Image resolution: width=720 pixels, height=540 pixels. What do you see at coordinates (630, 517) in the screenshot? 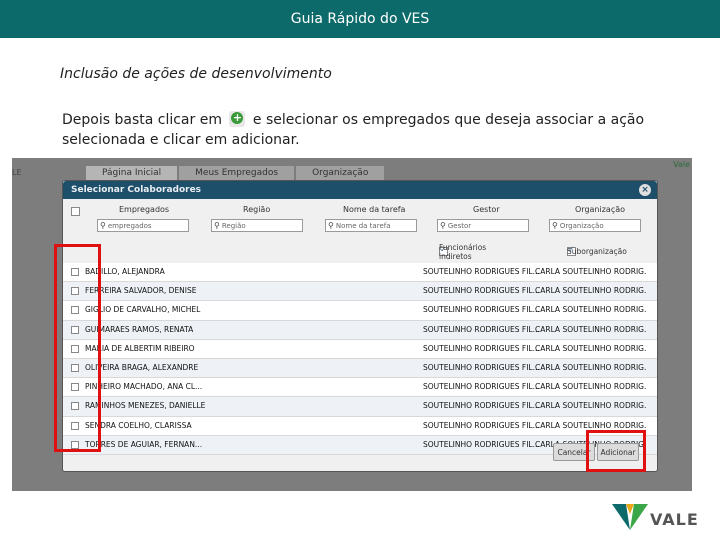
I see `vale-logo-icon` at bounding box center [630, 517].